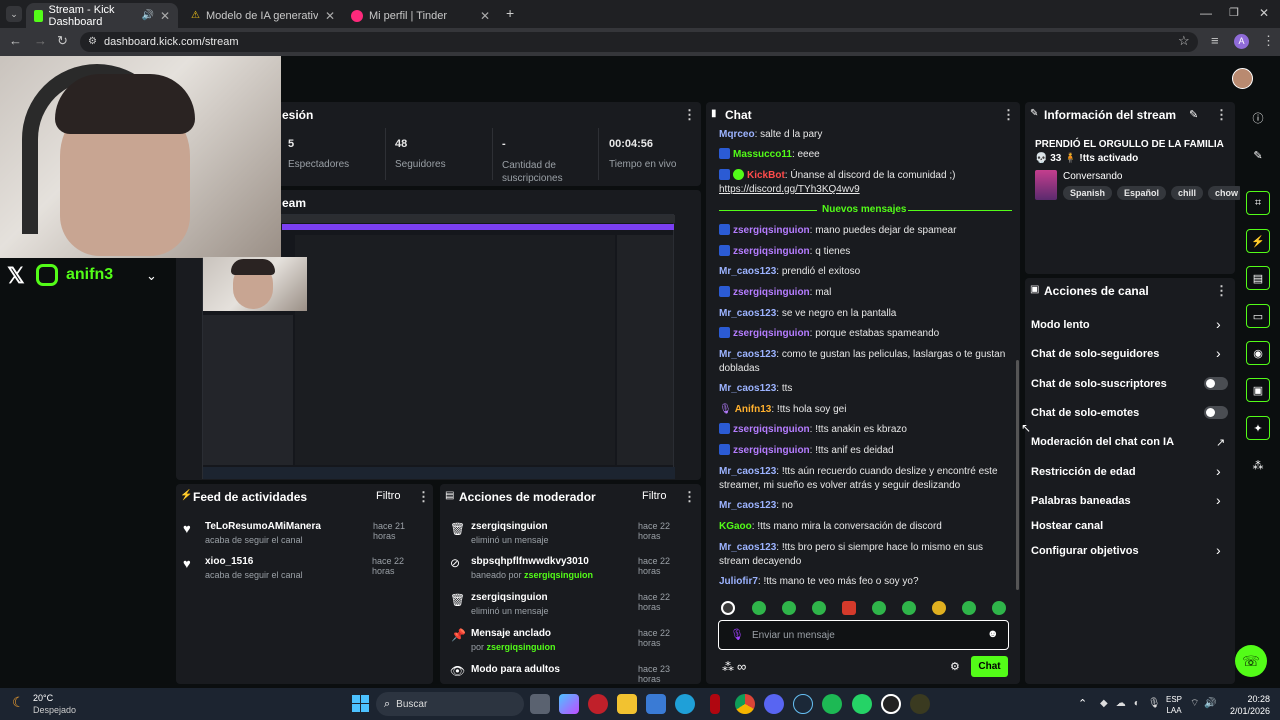 This screenshot has width=1280, height=720. Describe the element at coordinates (654, 496) in the screenshot. I see `mod-filter-button: Filtro` at that location.